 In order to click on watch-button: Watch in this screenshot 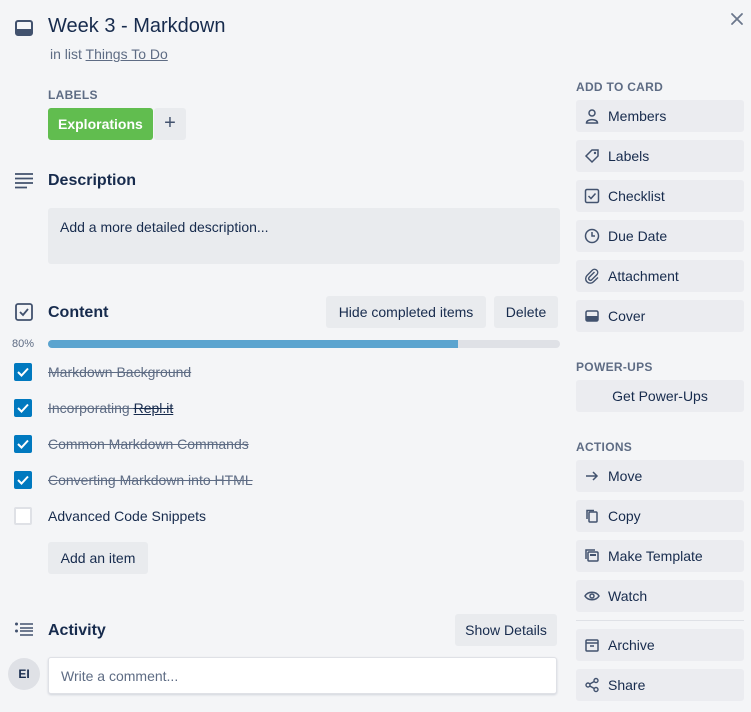, I will do `click(660, 596)`.